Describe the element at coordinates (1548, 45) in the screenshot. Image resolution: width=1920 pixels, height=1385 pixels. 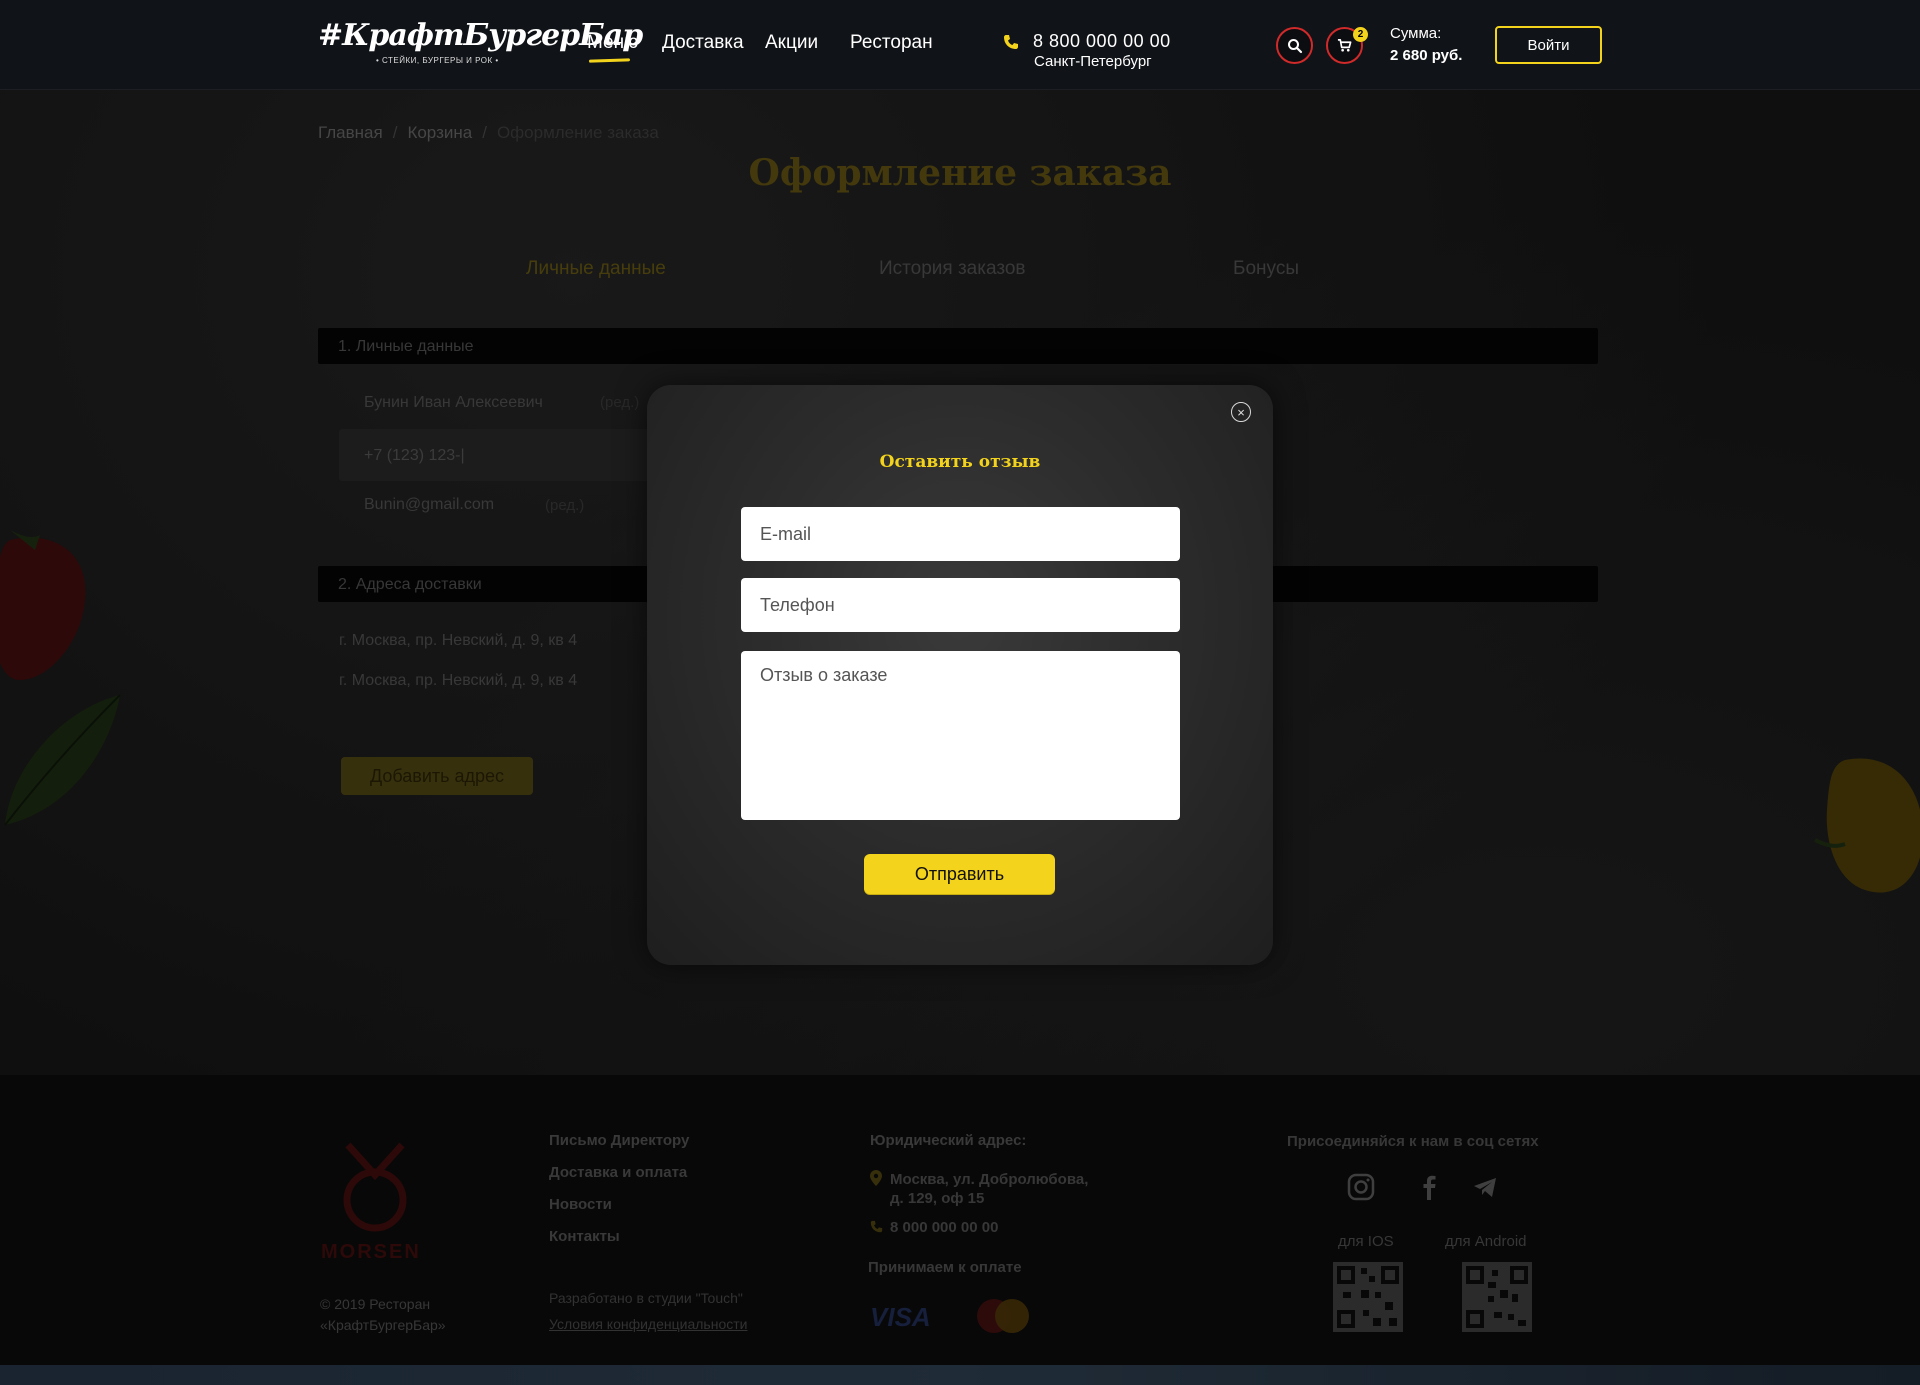
I see `login-button: Войти` at that location.